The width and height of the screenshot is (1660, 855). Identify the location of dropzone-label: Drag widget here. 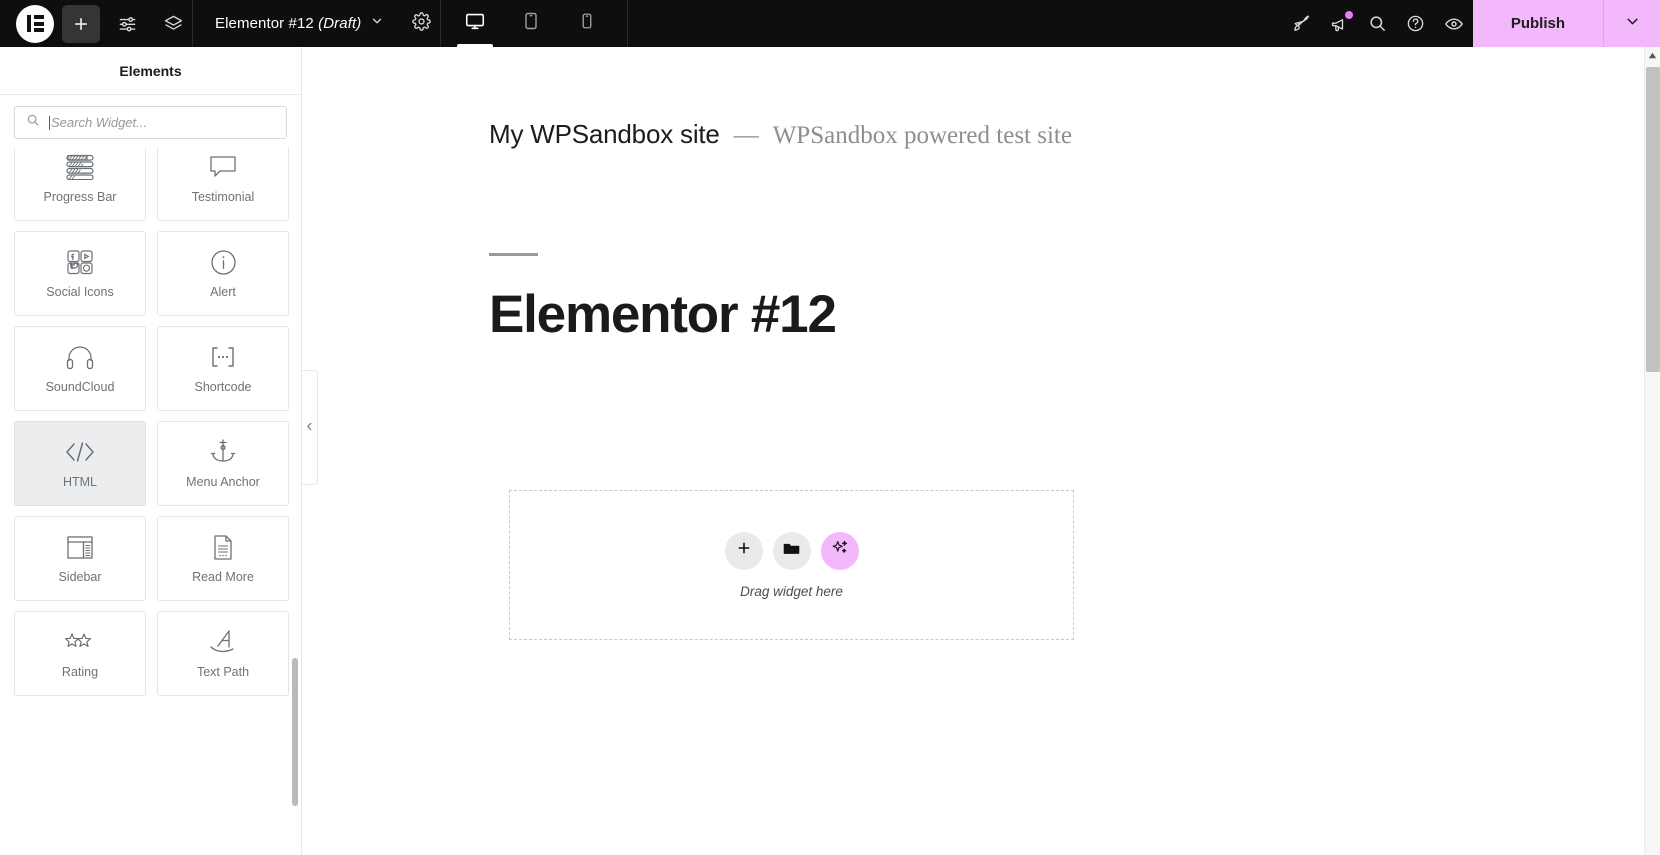
(791, 591).